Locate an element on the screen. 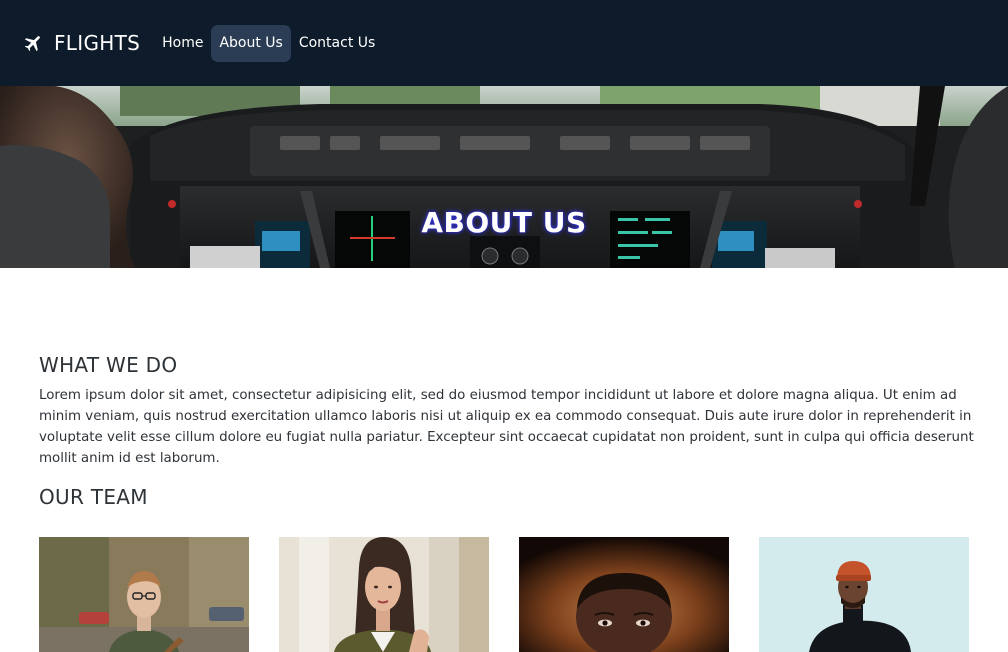 This screenshot has height=652, width=1008. nav-link-contact-us: Contact Us is located at coordinates (337, 43).